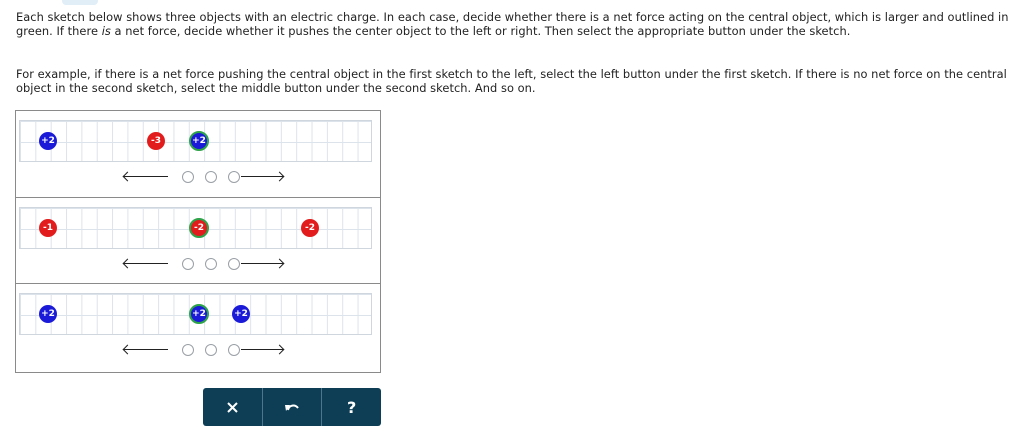 The width and height of the screenshot is (1024, 445). What do you see at coordinates (48, 228) in the screenshot?
I see `charge-object: -1` at bounding box center [48, 228].